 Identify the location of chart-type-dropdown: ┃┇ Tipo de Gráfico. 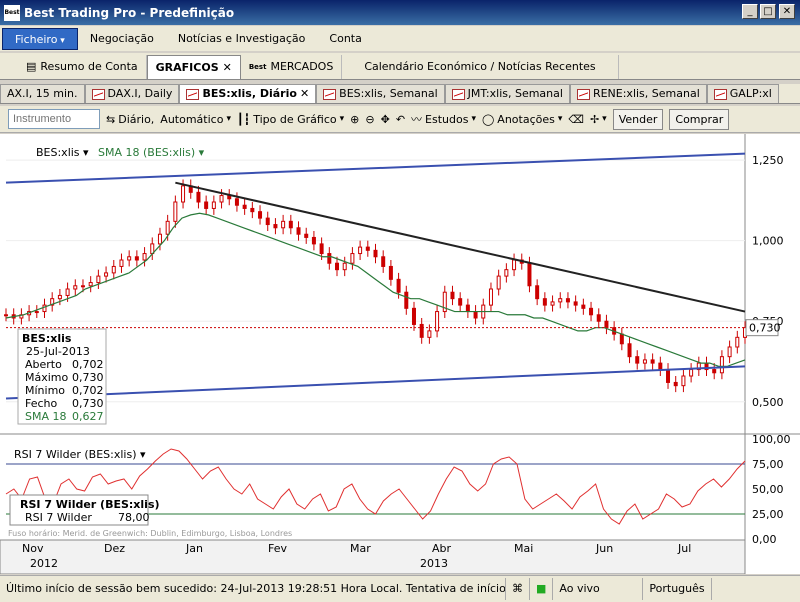
(290, 119).